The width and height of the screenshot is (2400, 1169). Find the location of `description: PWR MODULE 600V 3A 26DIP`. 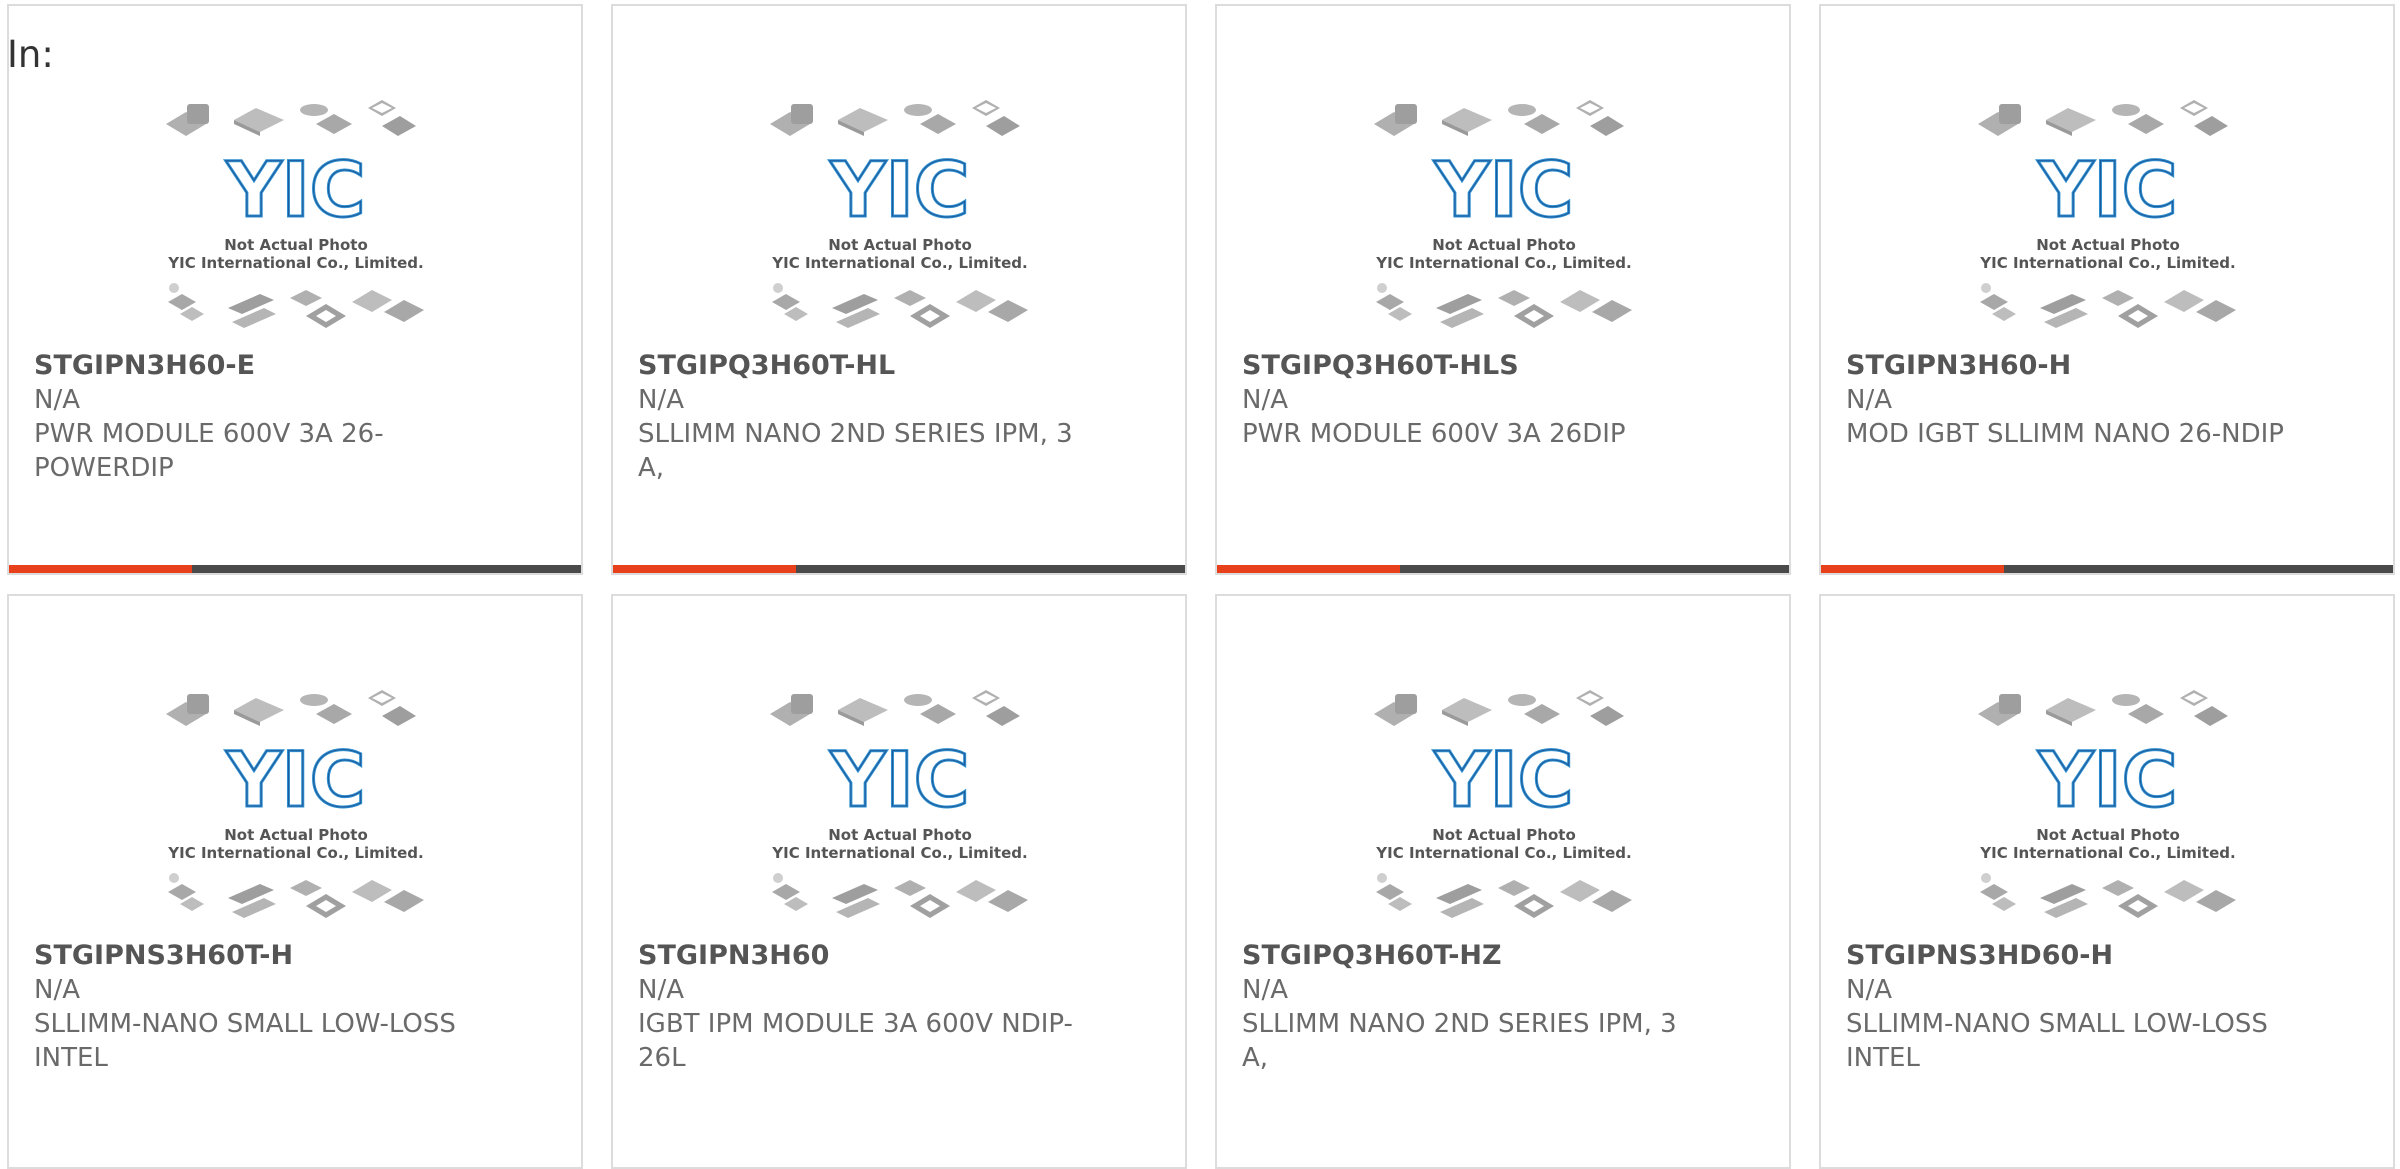

description: PWR MODULE 600V 3A 26DIP is located at coordinates (1434, 434).